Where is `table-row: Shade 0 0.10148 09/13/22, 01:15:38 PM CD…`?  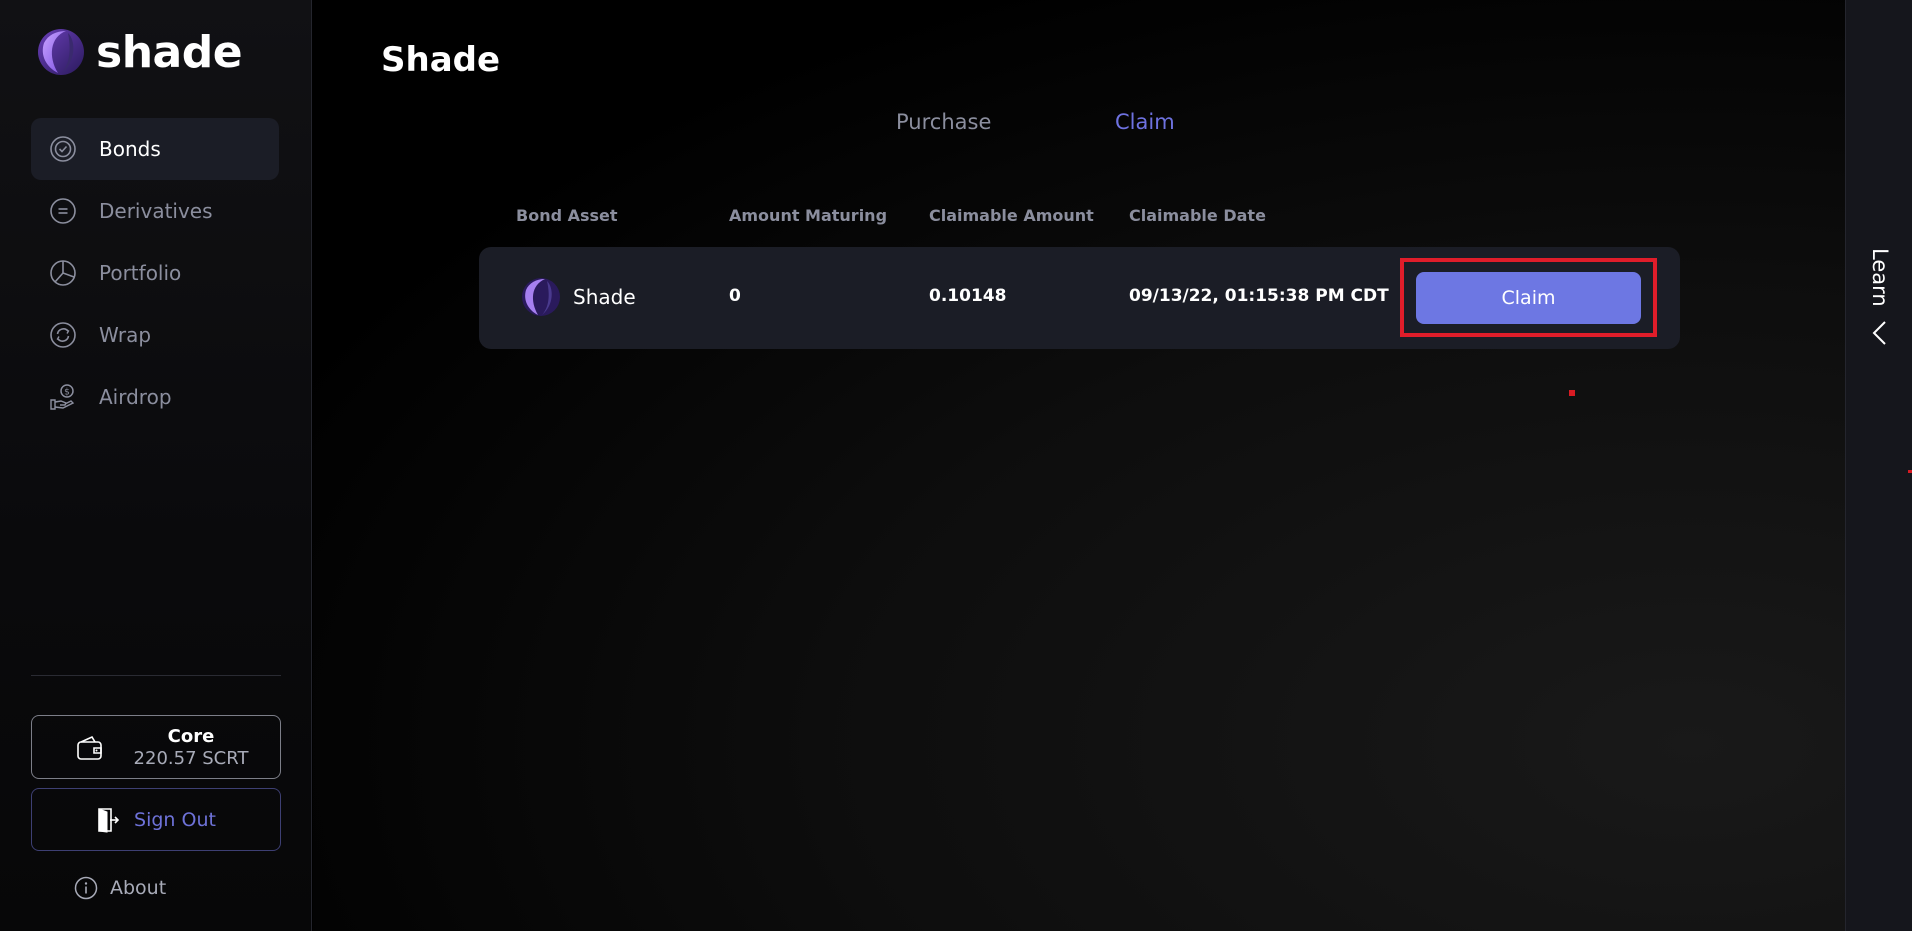
table-row: Shade 0 0.10148 09/13/22, 01:15:38 PM CD… is located at coordinates (1079, 298).